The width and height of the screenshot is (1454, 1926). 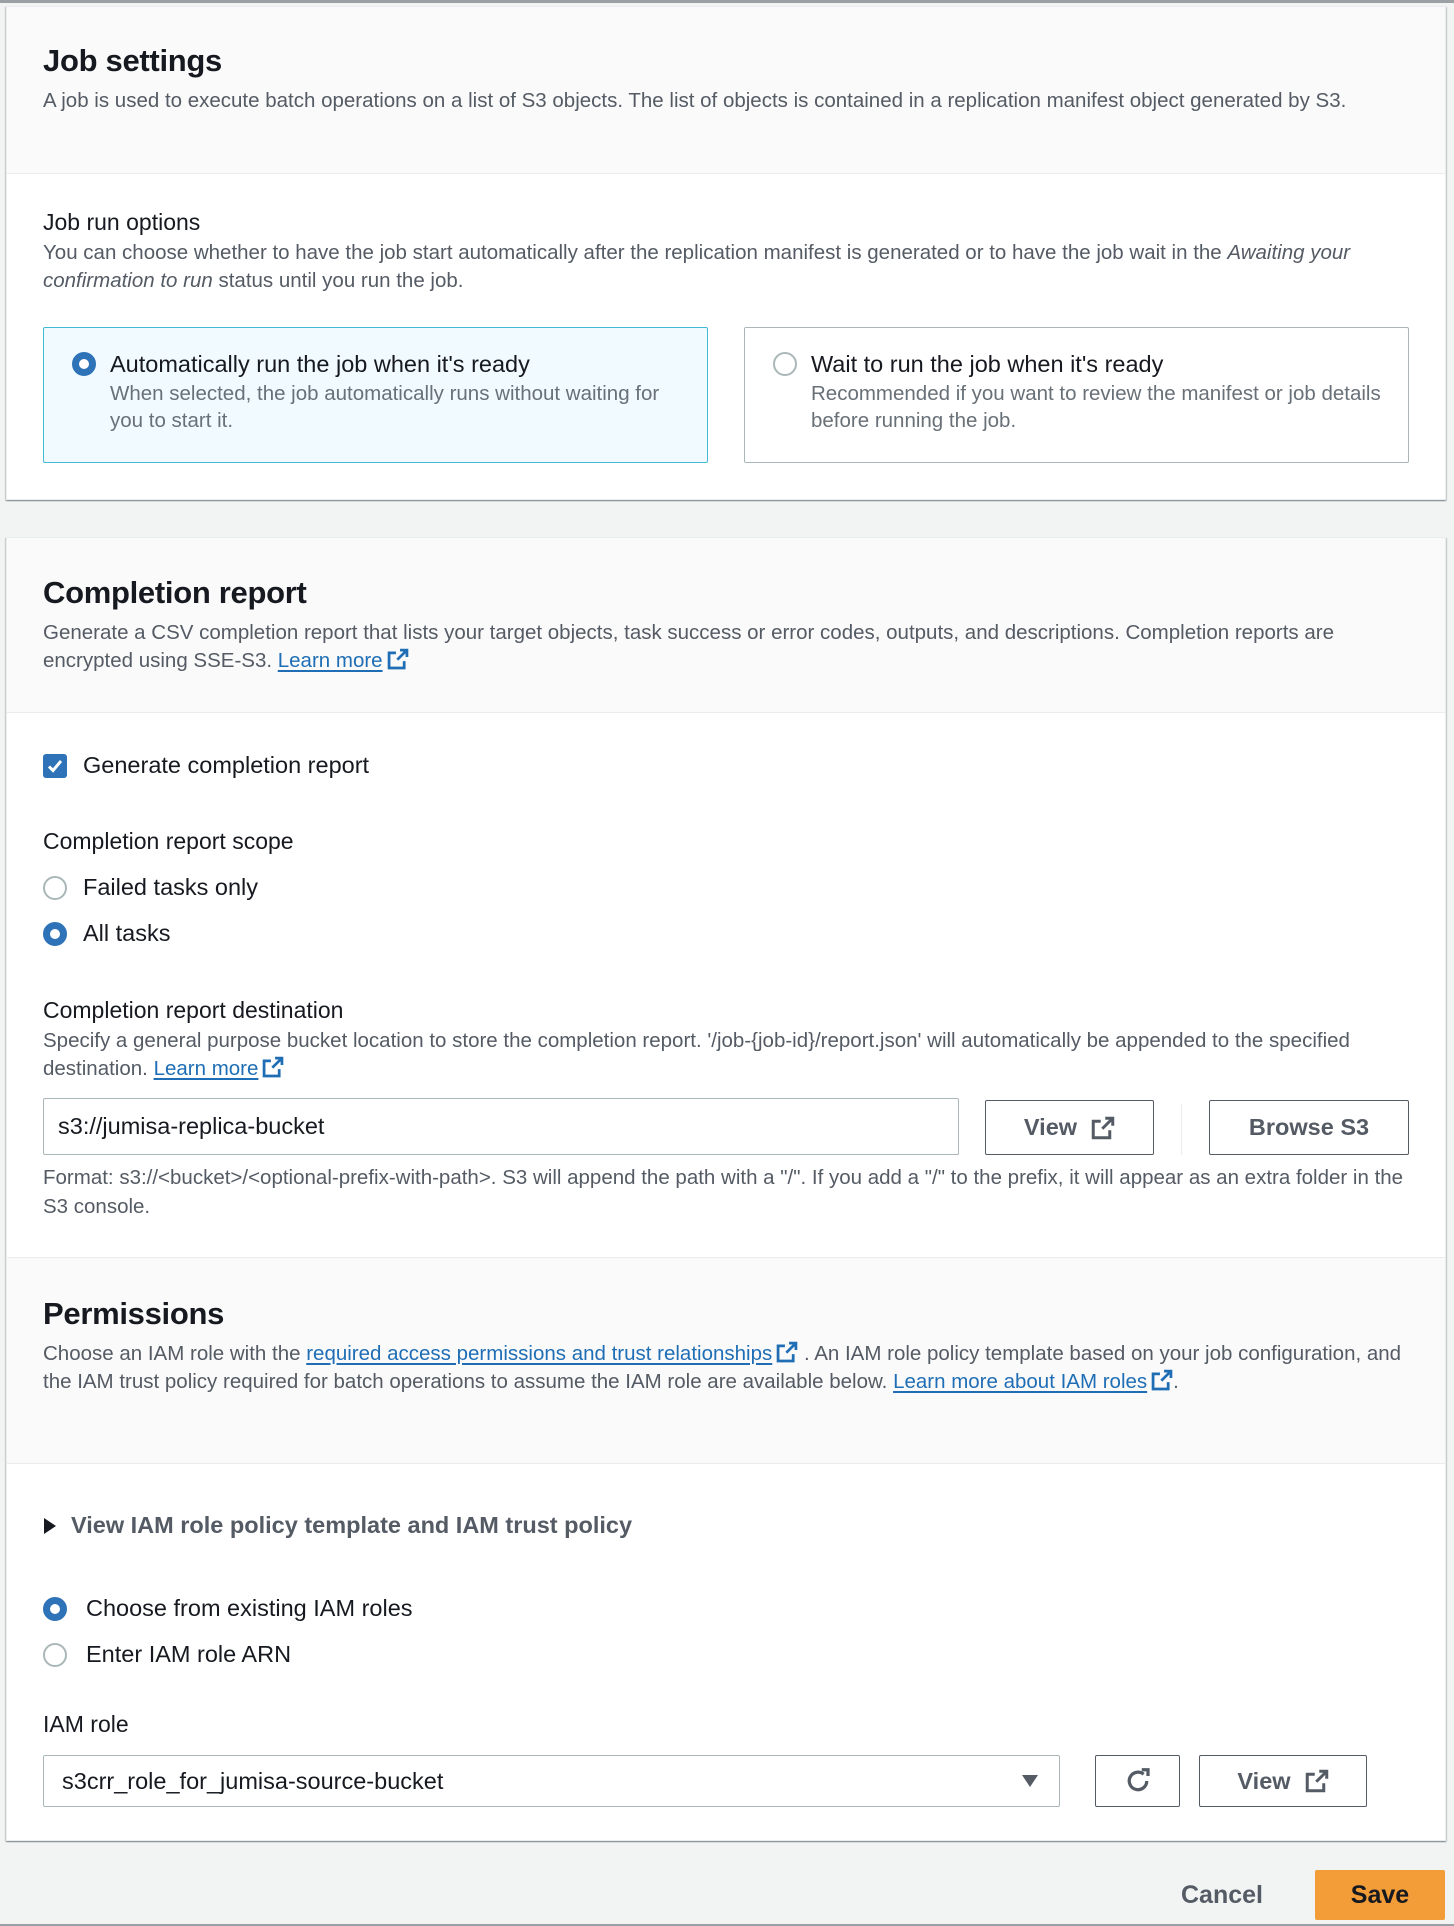 What do you see at coordinates (132, 60) in the screenshot?
I see `job-settings-title: Job settings` at bounding box center [132, 60].